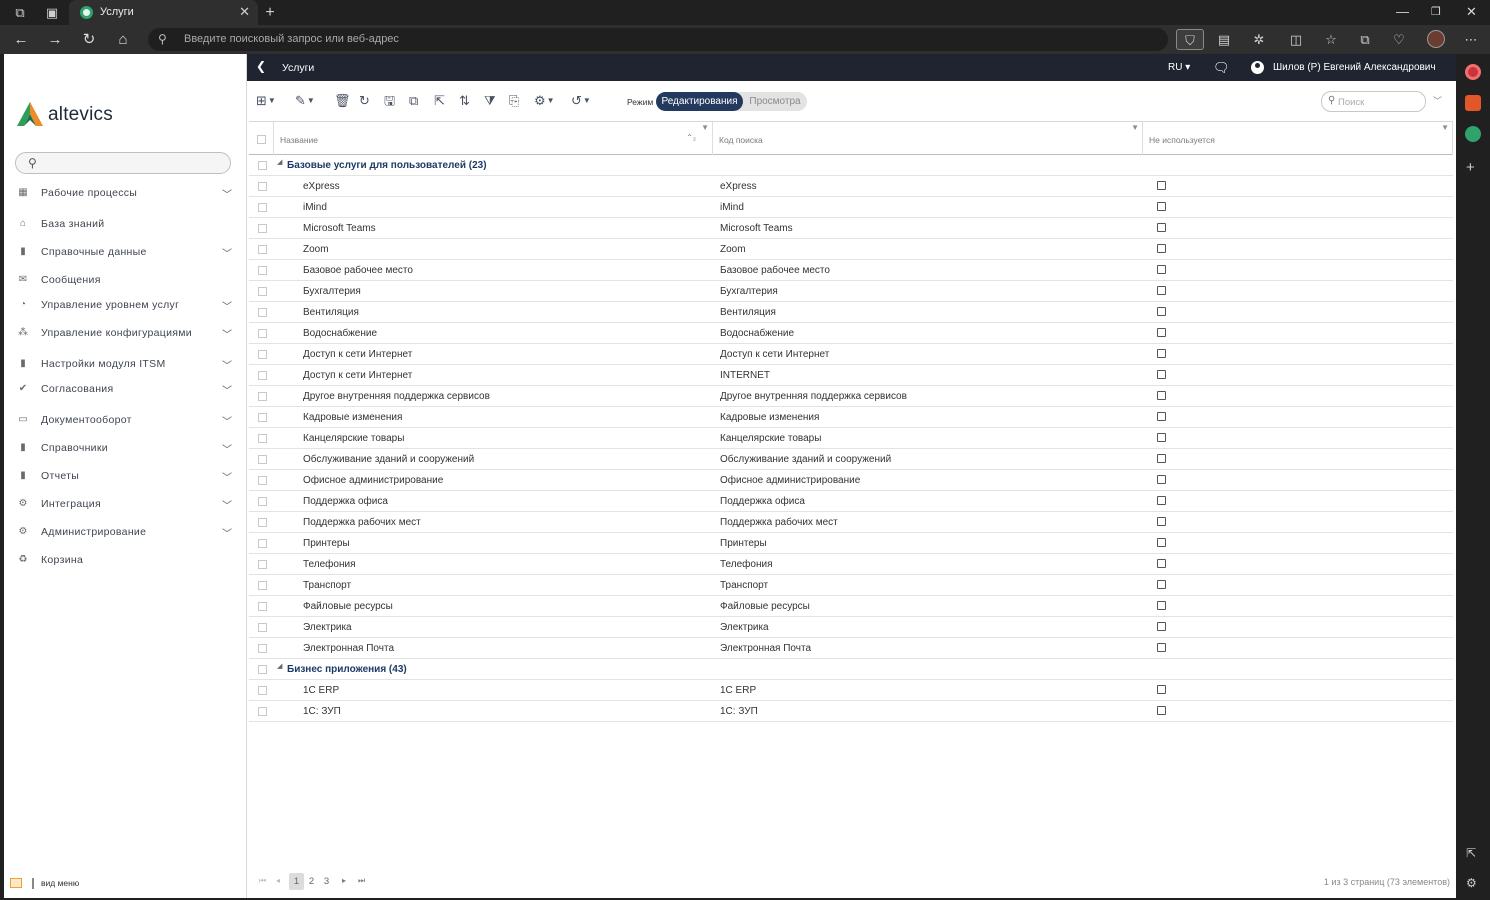 This screenshot has width=1490, height=900. I want to click on table-row: Вентиляция Вентиляция, so click(851, 312).